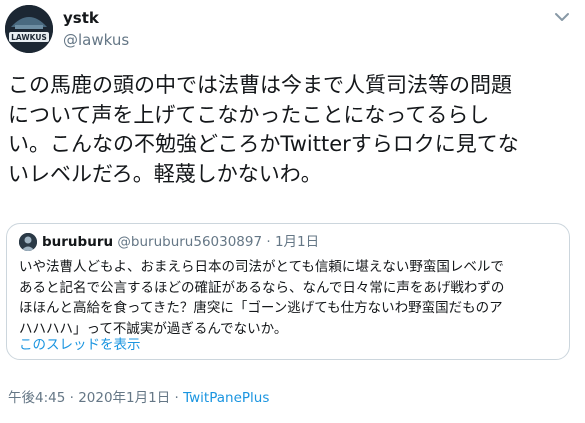 This screenshot has width=585, height=423. What do you see at coordinates (226, 398) in the screenshot?
I see `tweet-source-link: TwitPanePlus` at bounding box center [226, 398].